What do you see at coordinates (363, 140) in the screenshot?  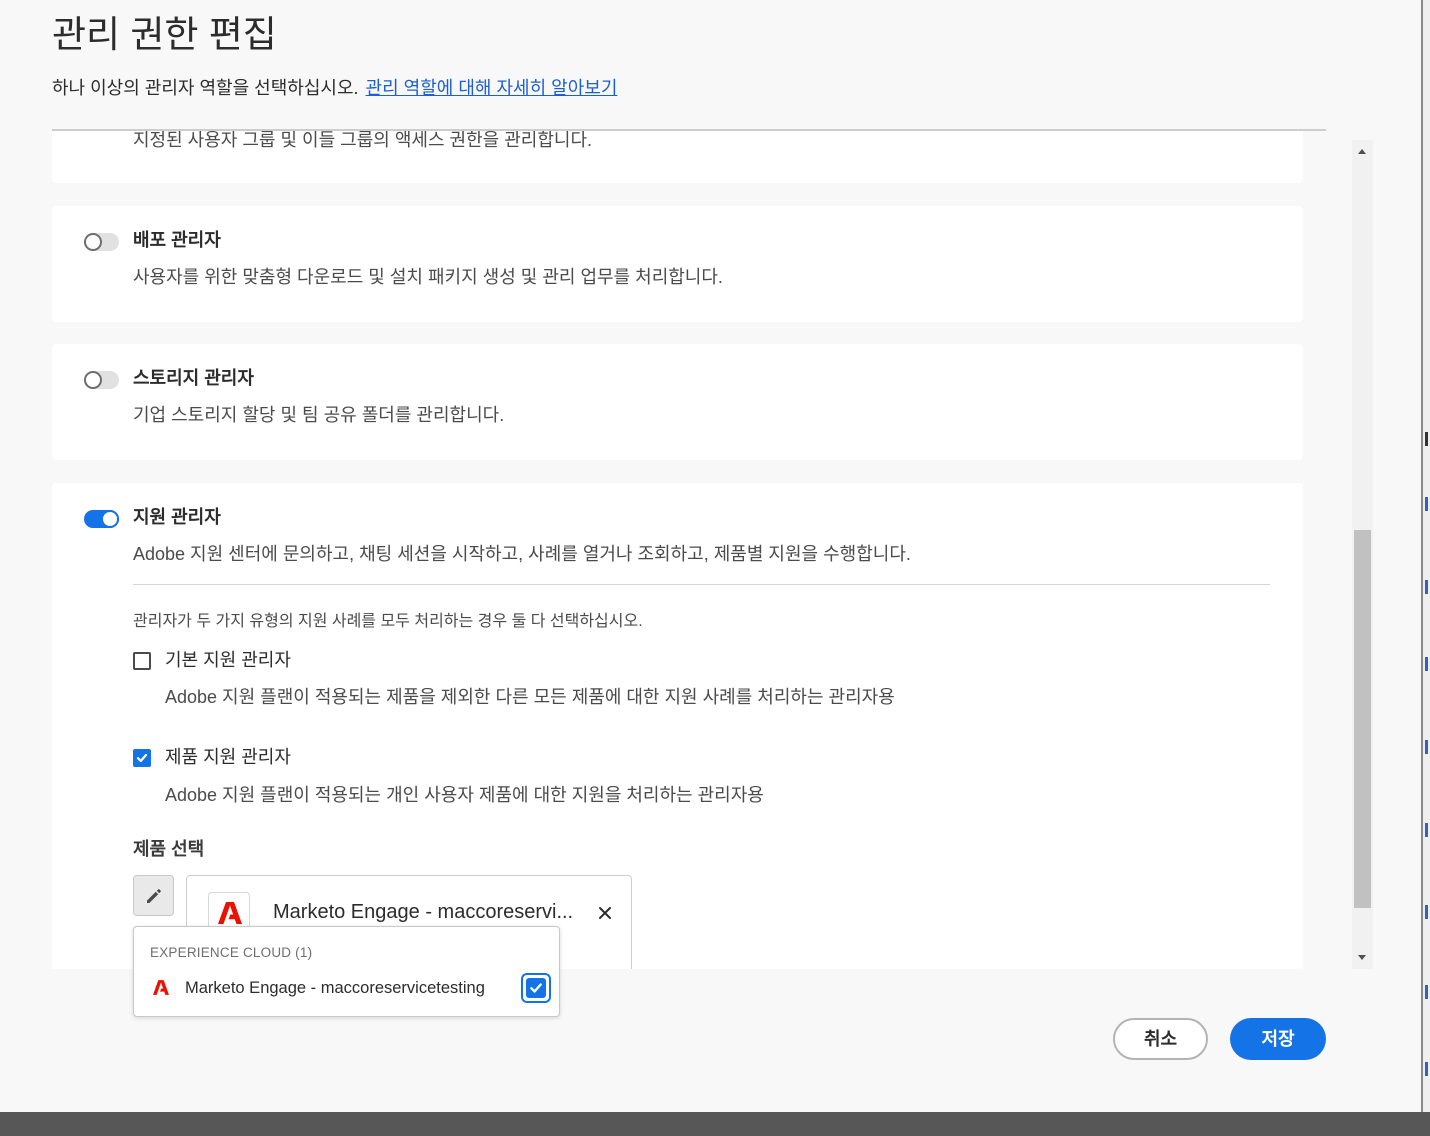 I see `role-description: 지정된 사용자 그룹 및 이들 그룹의 액세스 권한을 관리합니다.` at bounding box center [363, 140].